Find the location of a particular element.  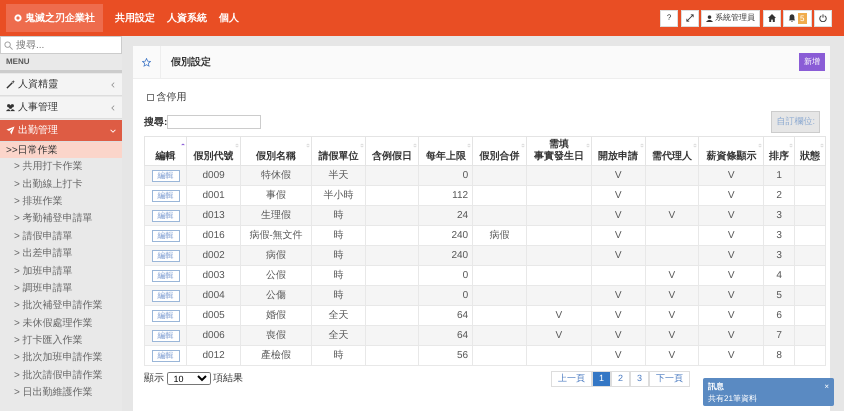

sidebar-subitem: > 日出勤維護作業 is located at coordinates (61, 393).